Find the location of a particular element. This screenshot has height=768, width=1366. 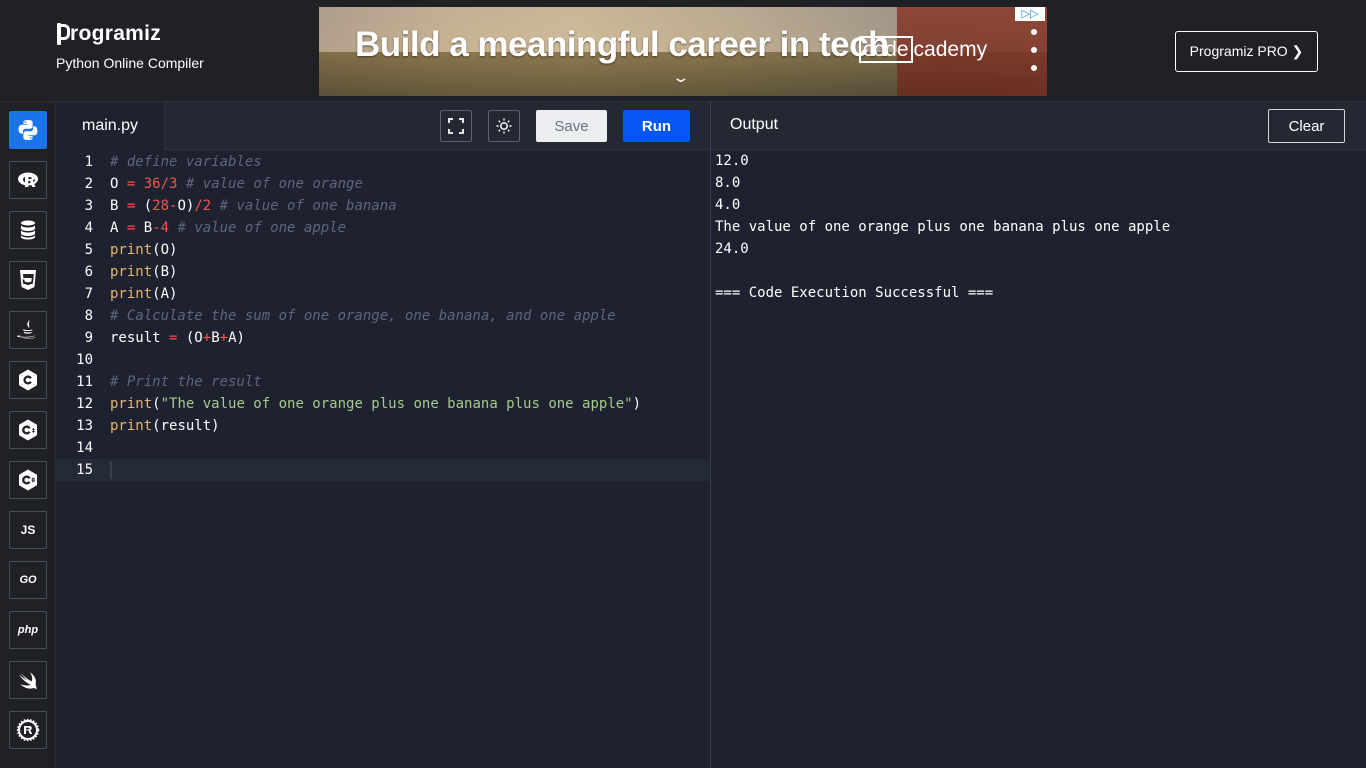

go-label: GO is located at coordinates (28, 580).